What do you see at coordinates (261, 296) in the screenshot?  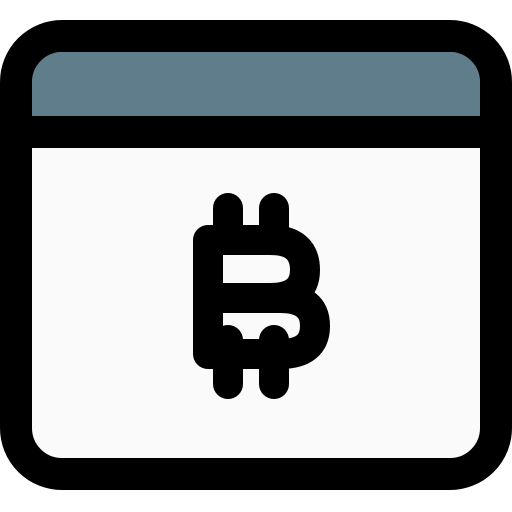 I see `bitcoin-icon` at bounding box center [261, 296].